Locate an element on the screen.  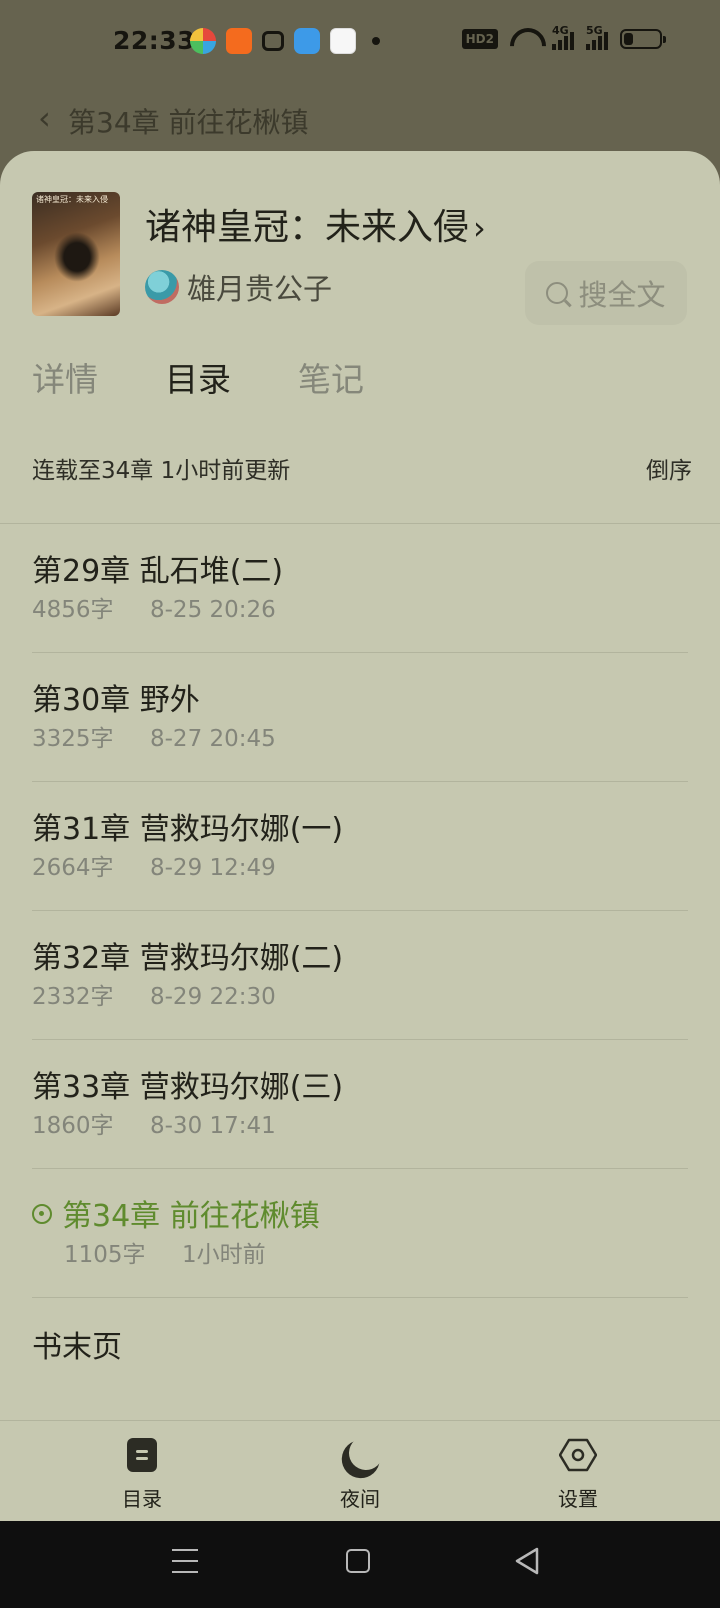
hd-voice-icon: HD2 is located at coordinates (479, 39).